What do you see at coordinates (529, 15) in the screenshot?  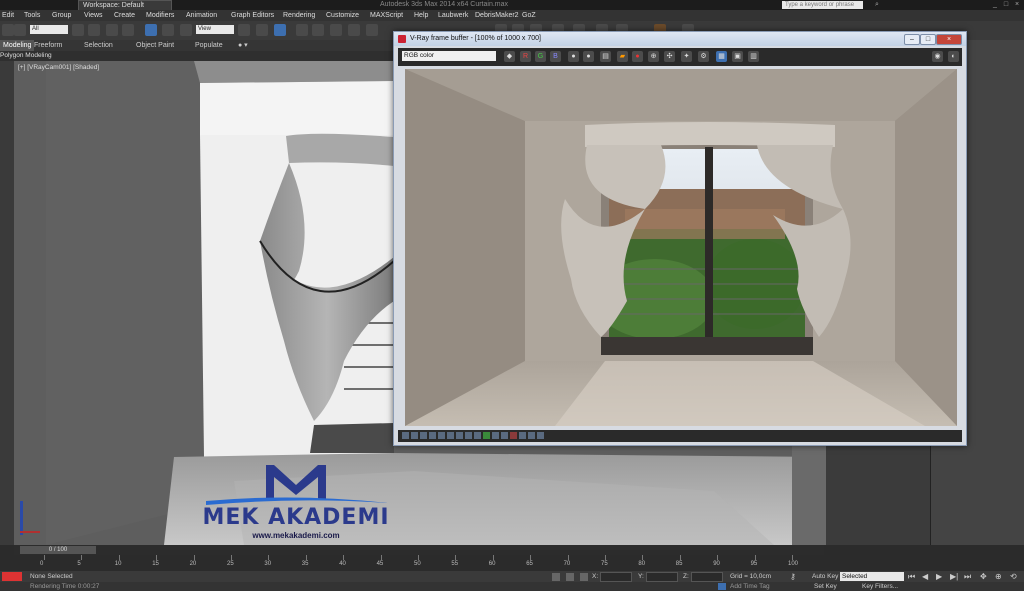 I see `menu-goz: GoZ` at bounding box center [529, 15].